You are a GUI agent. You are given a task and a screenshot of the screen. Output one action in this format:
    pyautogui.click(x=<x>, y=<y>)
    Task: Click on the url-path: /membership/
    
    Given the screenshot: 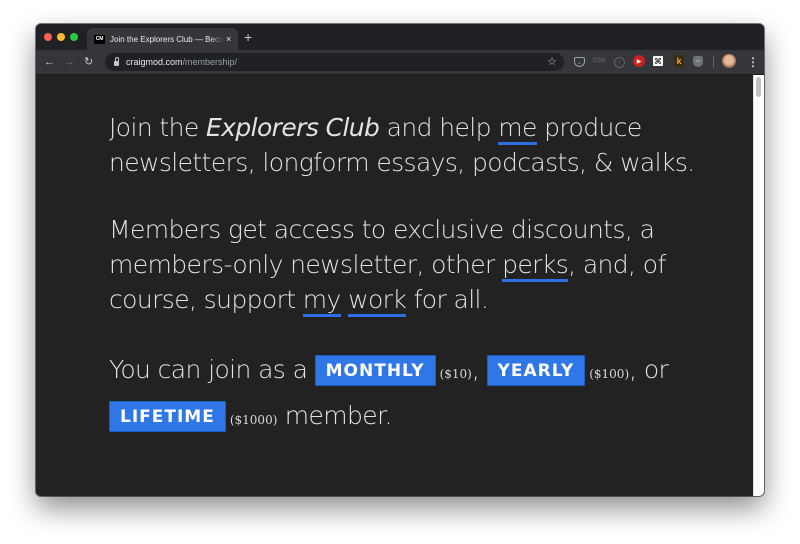 What is the action you would take?
    pyautogui.click(x=210, y=62)
    